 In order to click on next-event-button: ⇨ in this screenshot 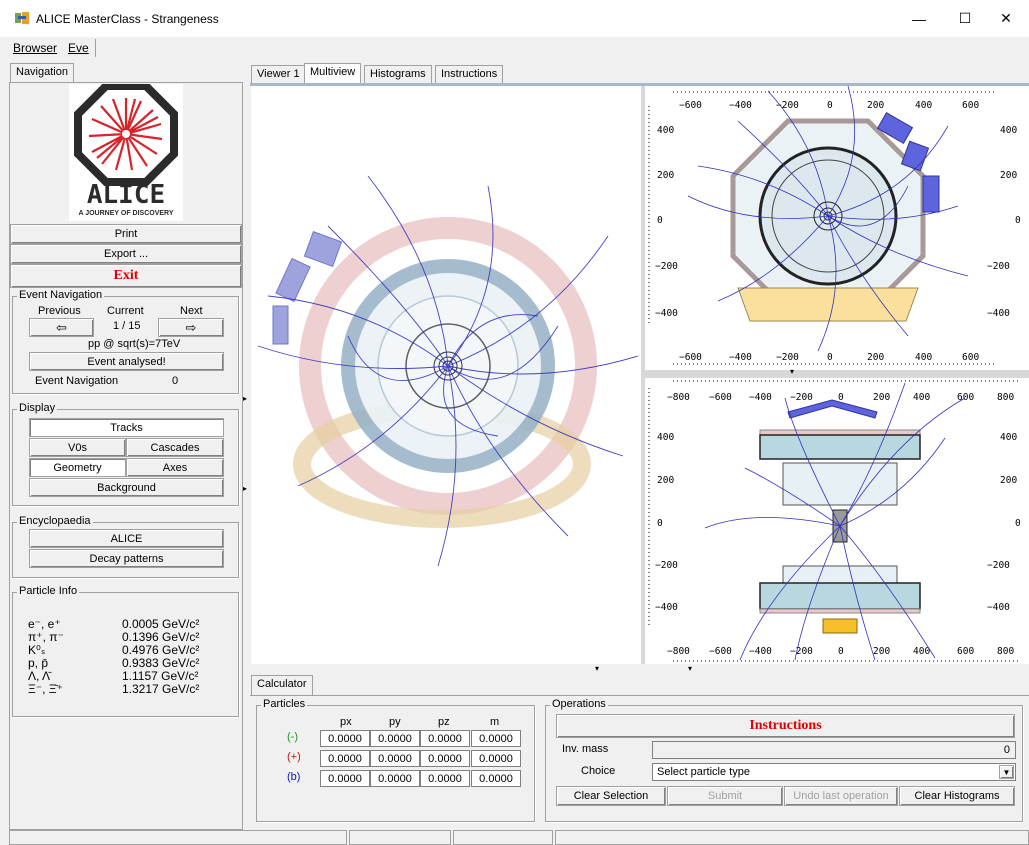, I will do `click(191, 327)`.